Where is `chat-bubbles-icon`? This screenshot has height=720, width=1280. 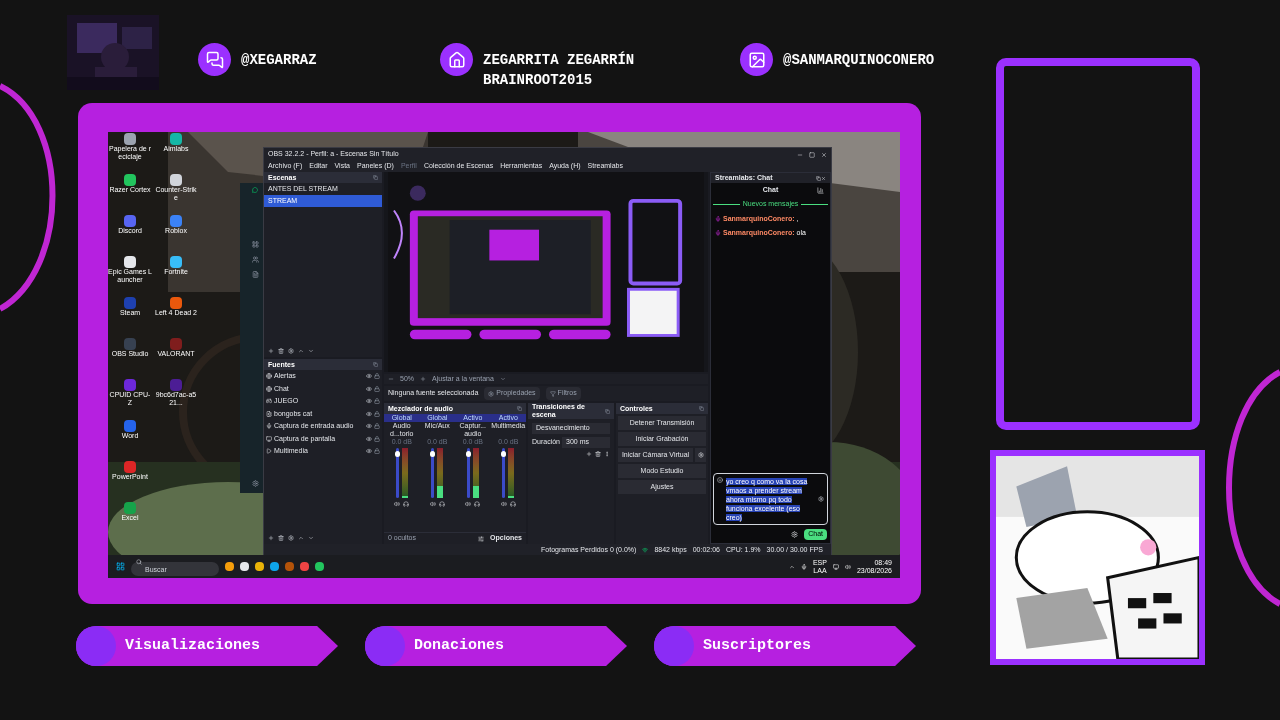 chat-bubbles-icon is located at coordinates (214, 59).